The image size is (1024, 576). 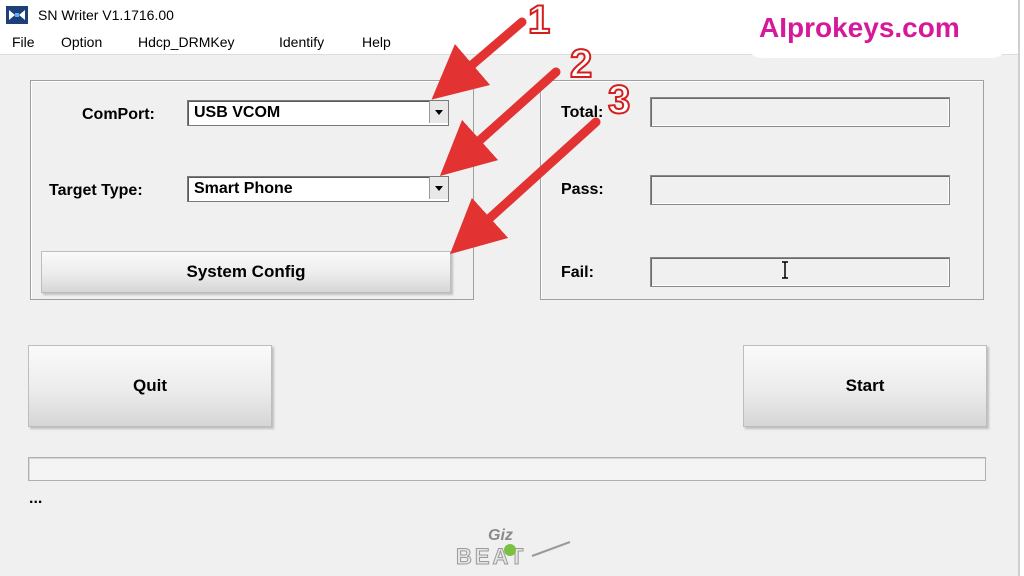 I want to click on annotation-number-1: 1, so click(x=539, y=21).